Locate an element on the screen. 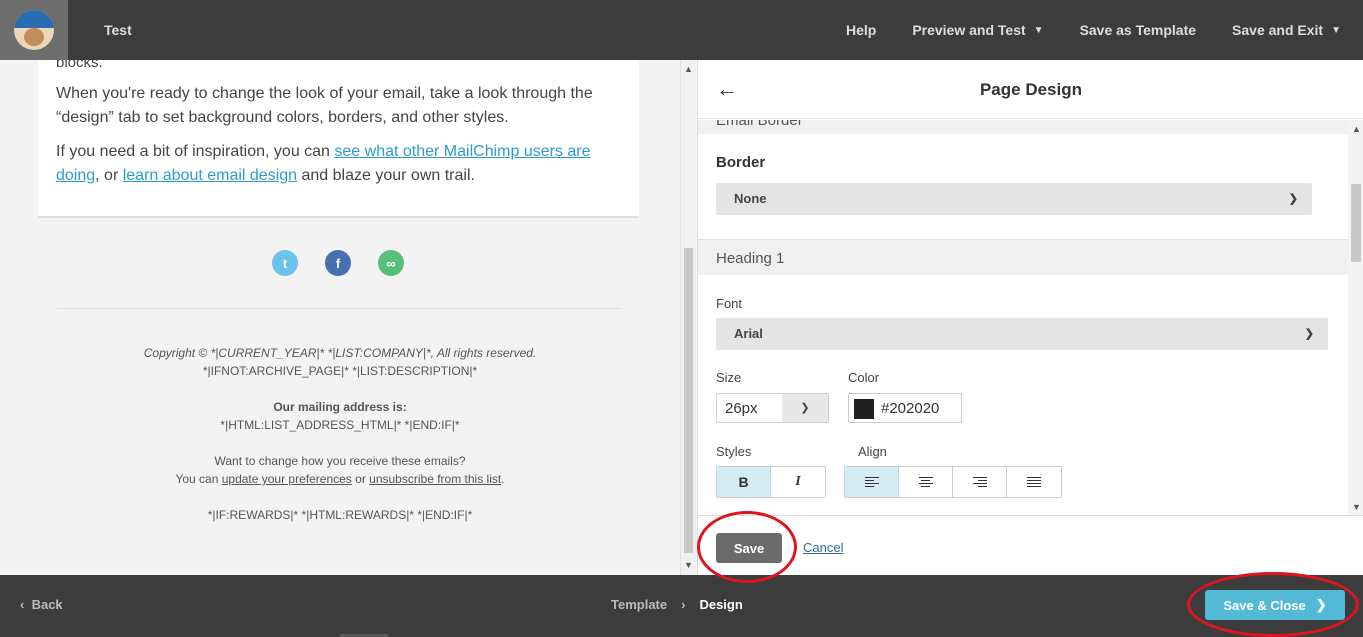 The width and height of the screenshot is (1363, 637). italic-button: I is located at coordinates (798, 482).